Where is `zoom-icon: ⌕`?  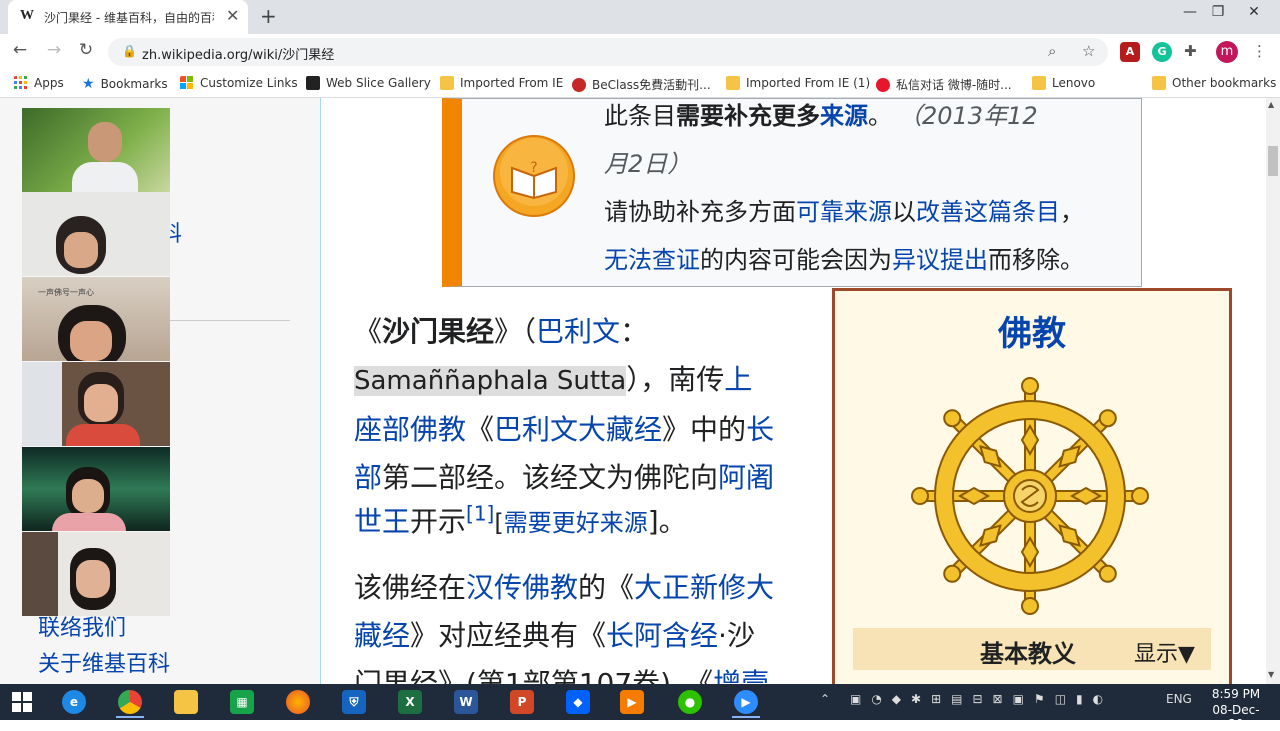
zoom-icon: ⌕ is located at coordinates (1052, 51).